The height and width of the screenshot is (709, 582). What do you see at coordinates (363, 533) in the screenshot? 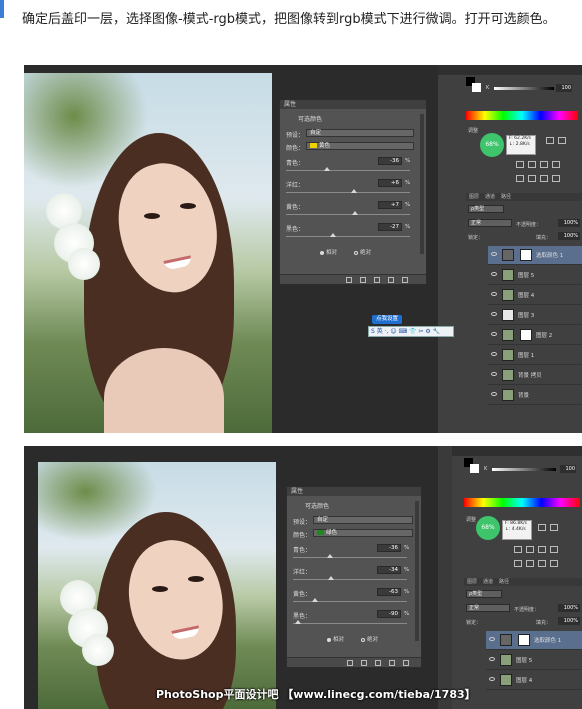
I see `colors-select: 绿色` at bounding box center [363, 533].